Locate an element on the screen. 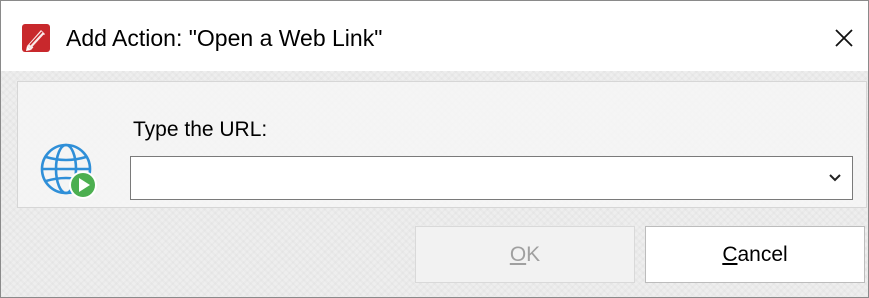  chevron-down-icon is located at coordinates (835, 178).